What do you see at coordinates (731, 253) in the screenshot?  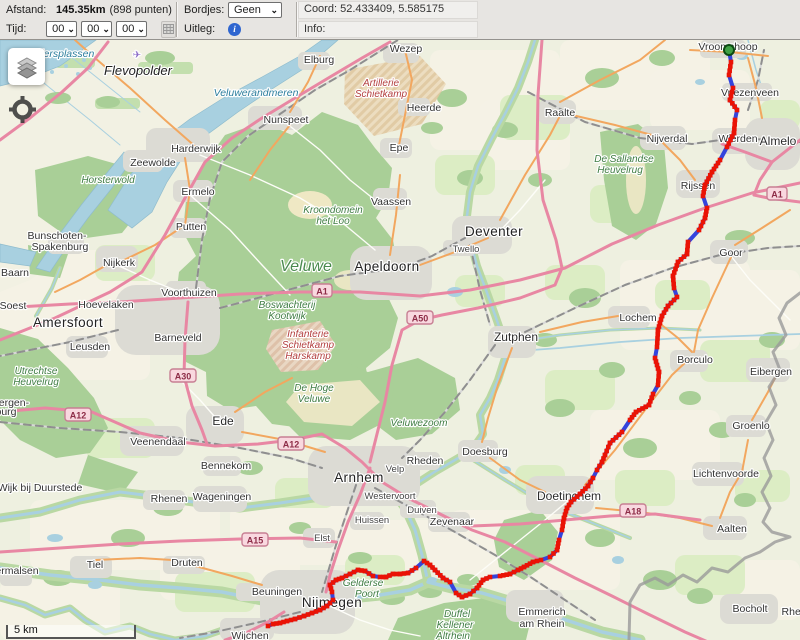 I see `svg-text: Goor` at bounding box center [731, 253].